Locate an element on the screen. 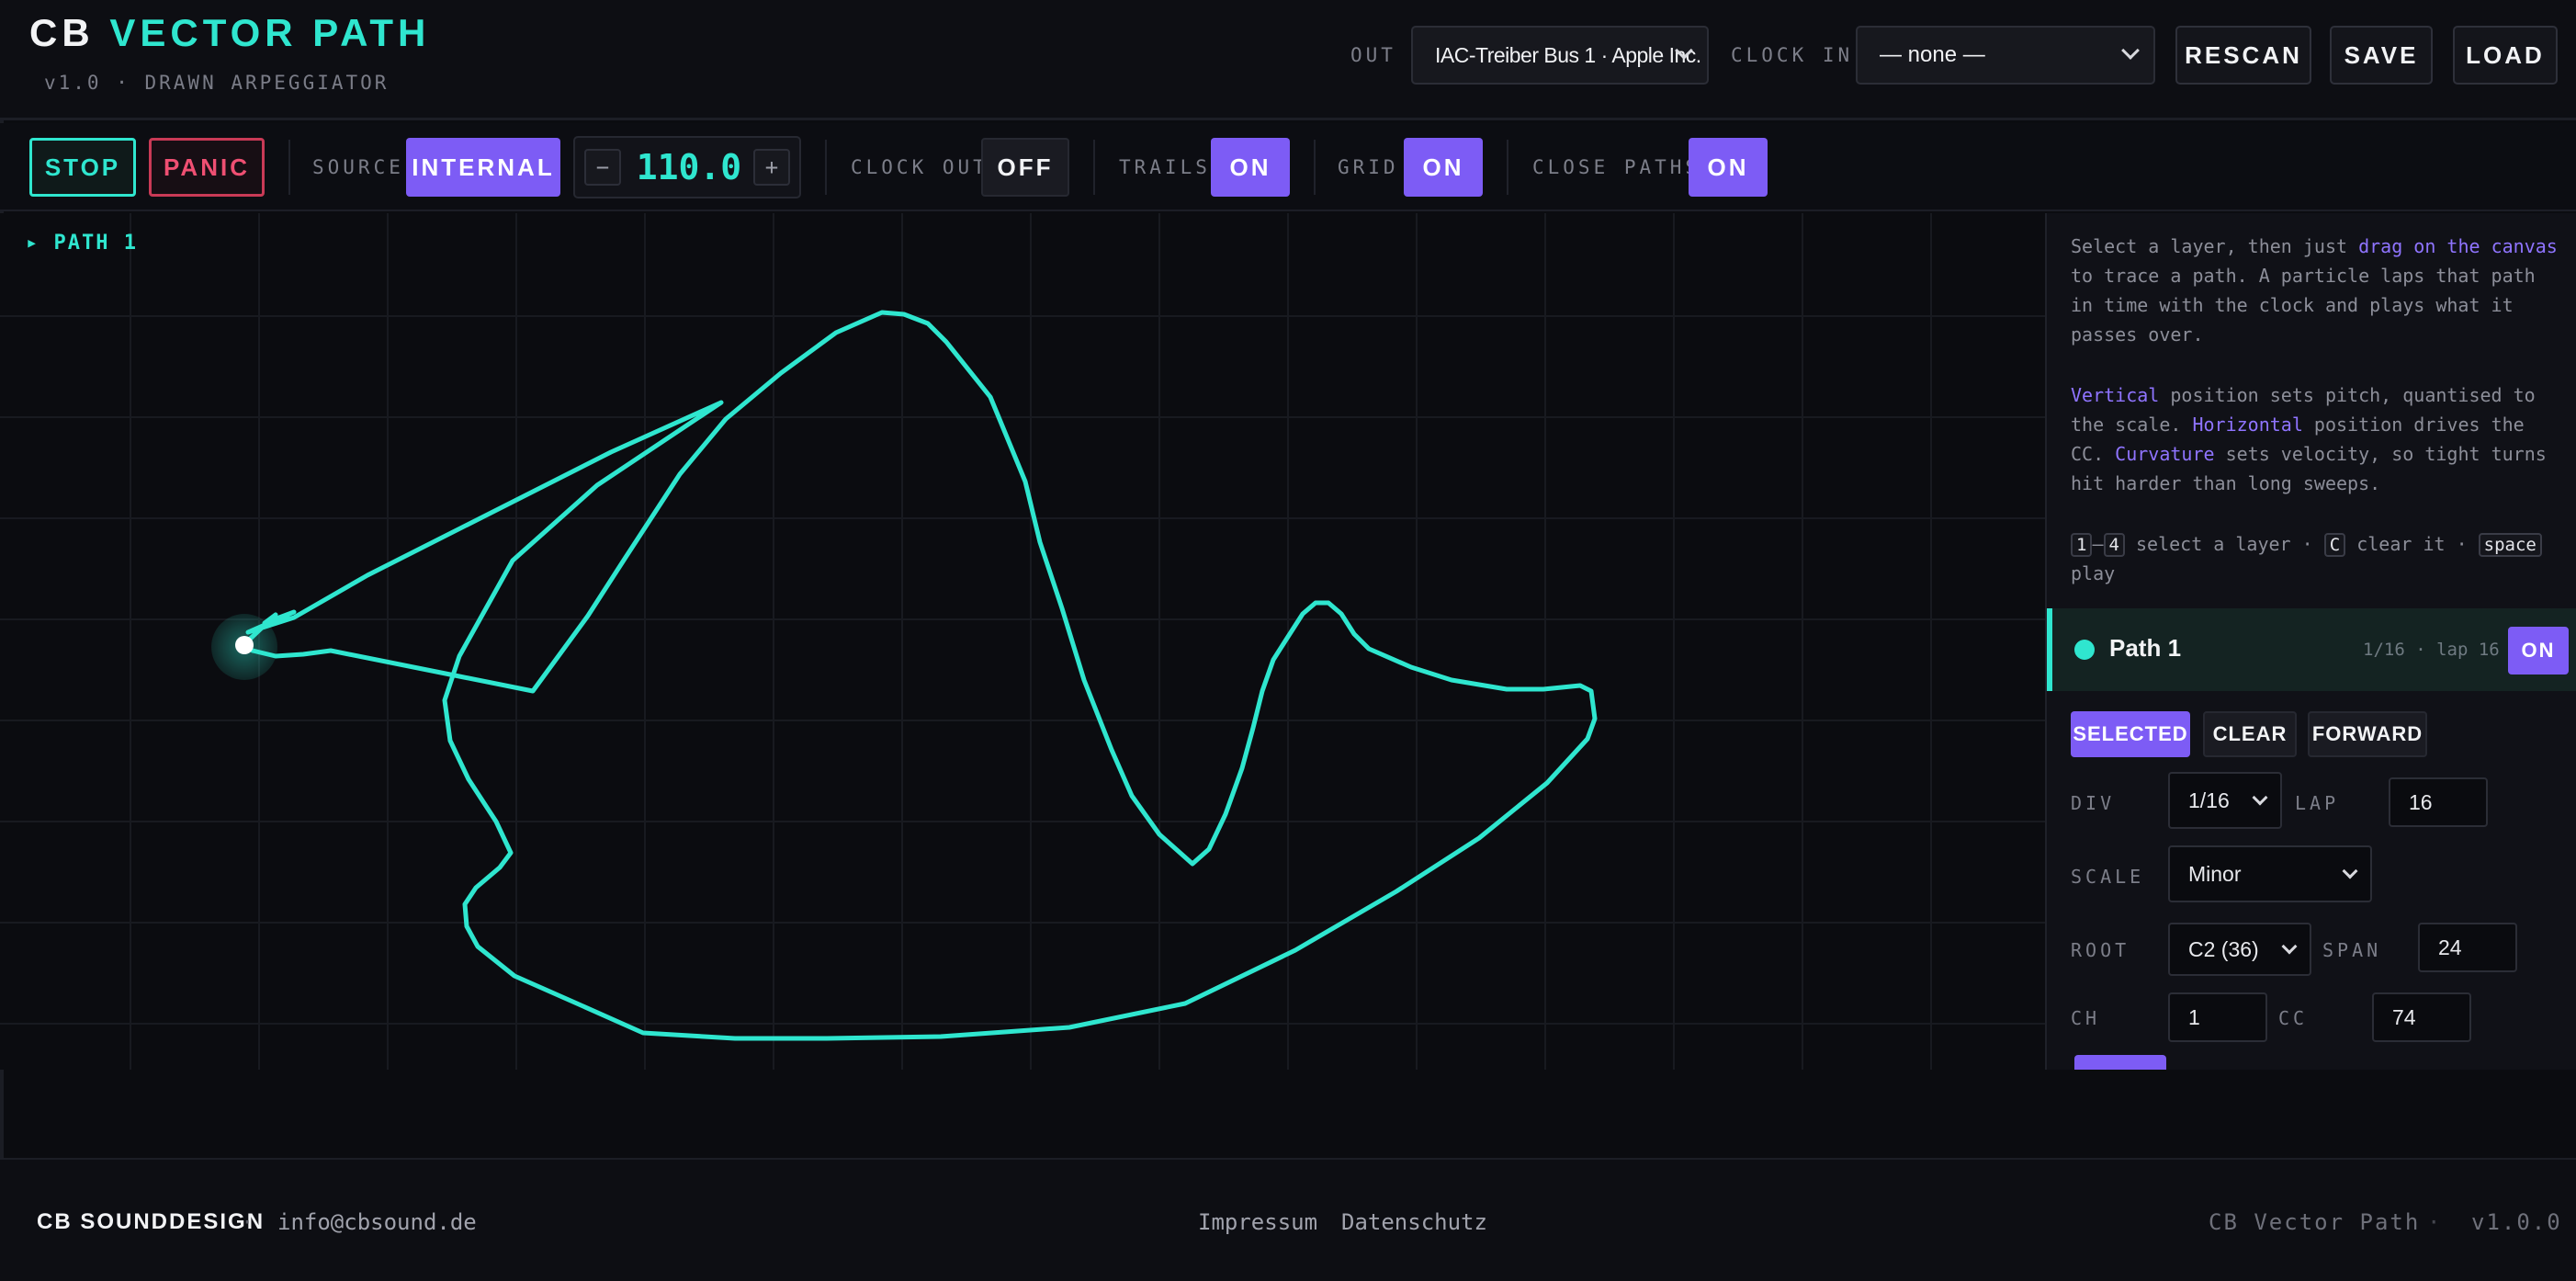  active-path-tag: ▸ PATH 1 is located at coordinates (82, 244).